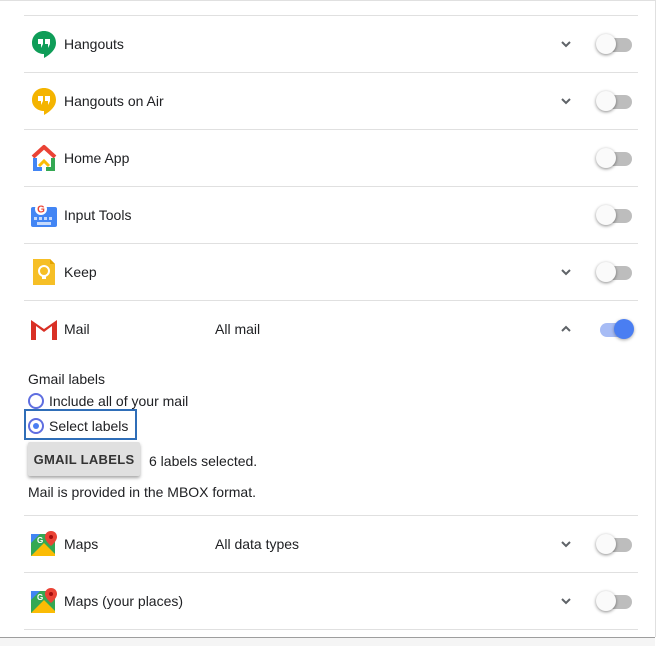 The width and height of the screenshot is (662, 646). I want to click on radio-label: Include all of your mail, so click(119, 401).